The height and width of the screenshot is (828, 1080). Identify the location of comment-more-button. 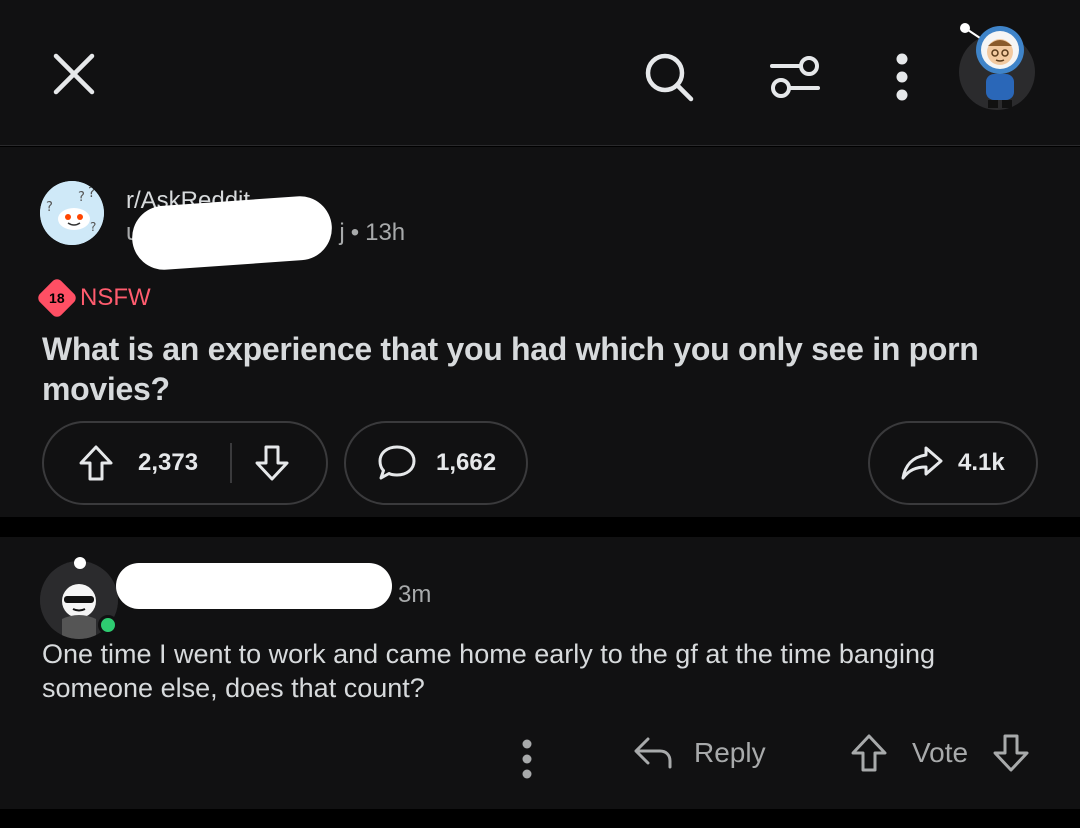
(527, 759).